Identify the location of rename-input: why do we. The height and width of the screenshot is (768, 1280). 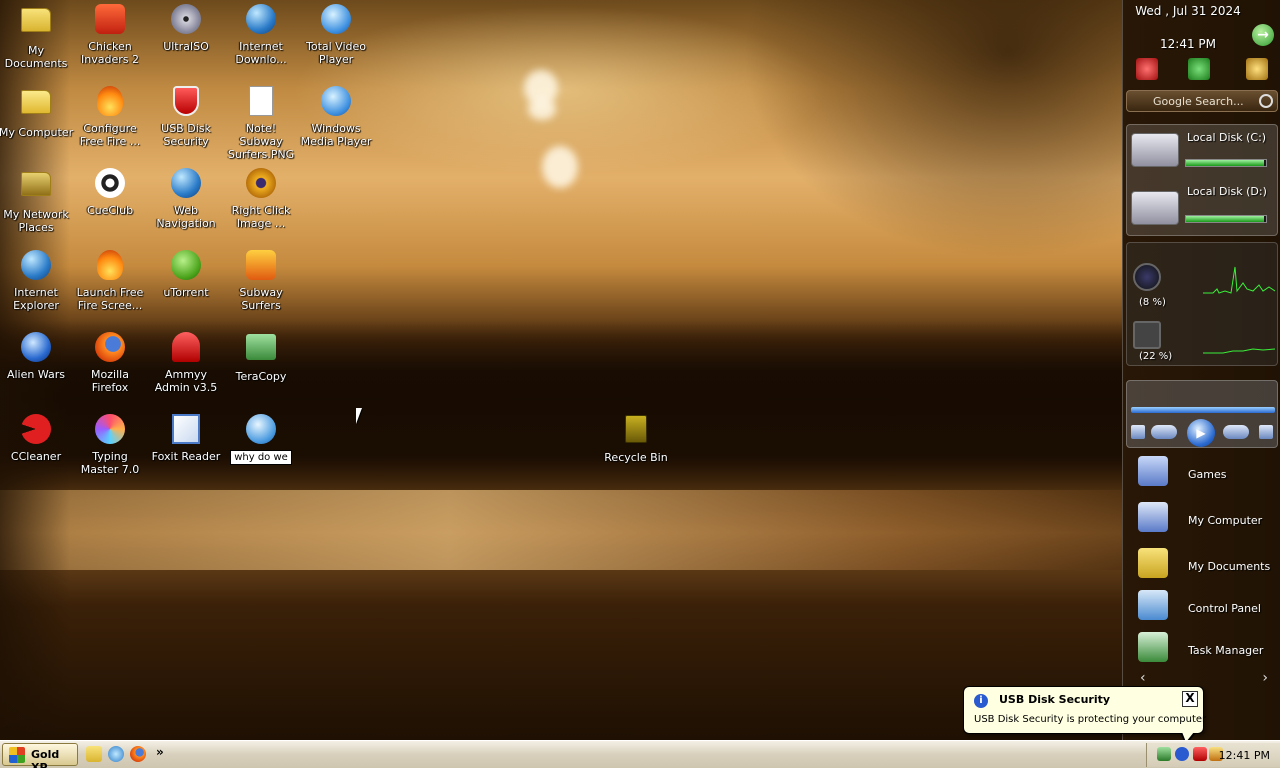
(261, 457).